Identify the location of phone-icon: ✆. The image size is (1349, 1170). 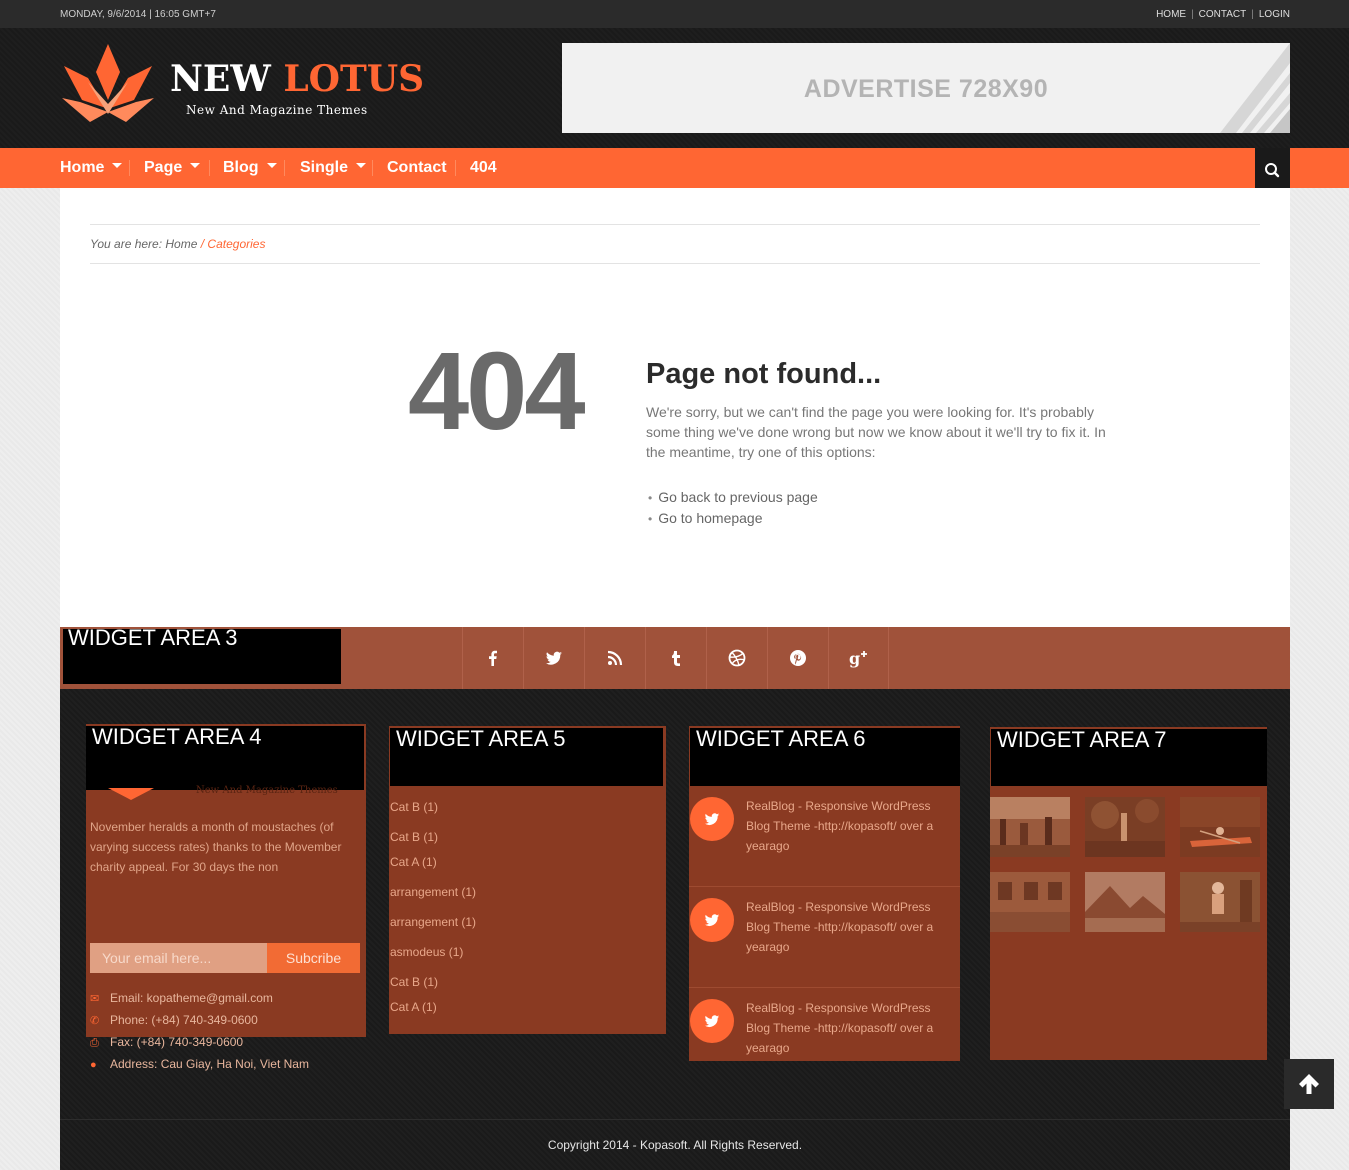
(95, 1021).